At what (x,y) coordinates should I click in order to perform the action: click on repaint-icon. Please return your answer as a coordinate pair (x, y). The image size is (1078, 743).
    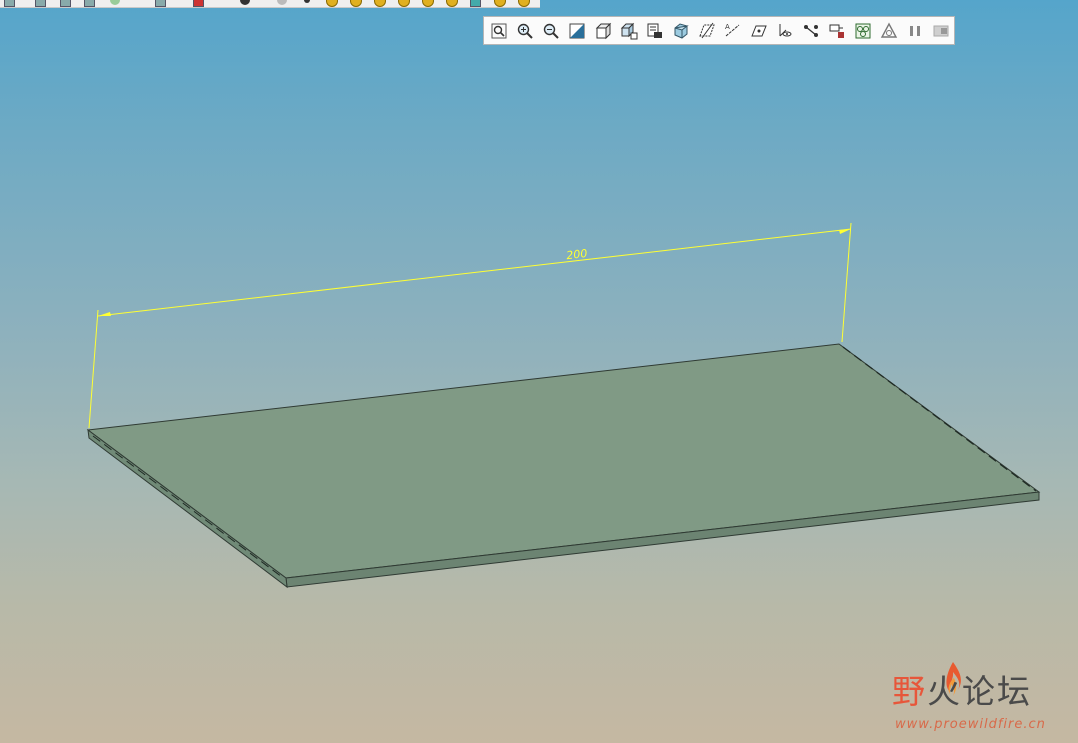
    Looking at the image, I should click on (576, 30).